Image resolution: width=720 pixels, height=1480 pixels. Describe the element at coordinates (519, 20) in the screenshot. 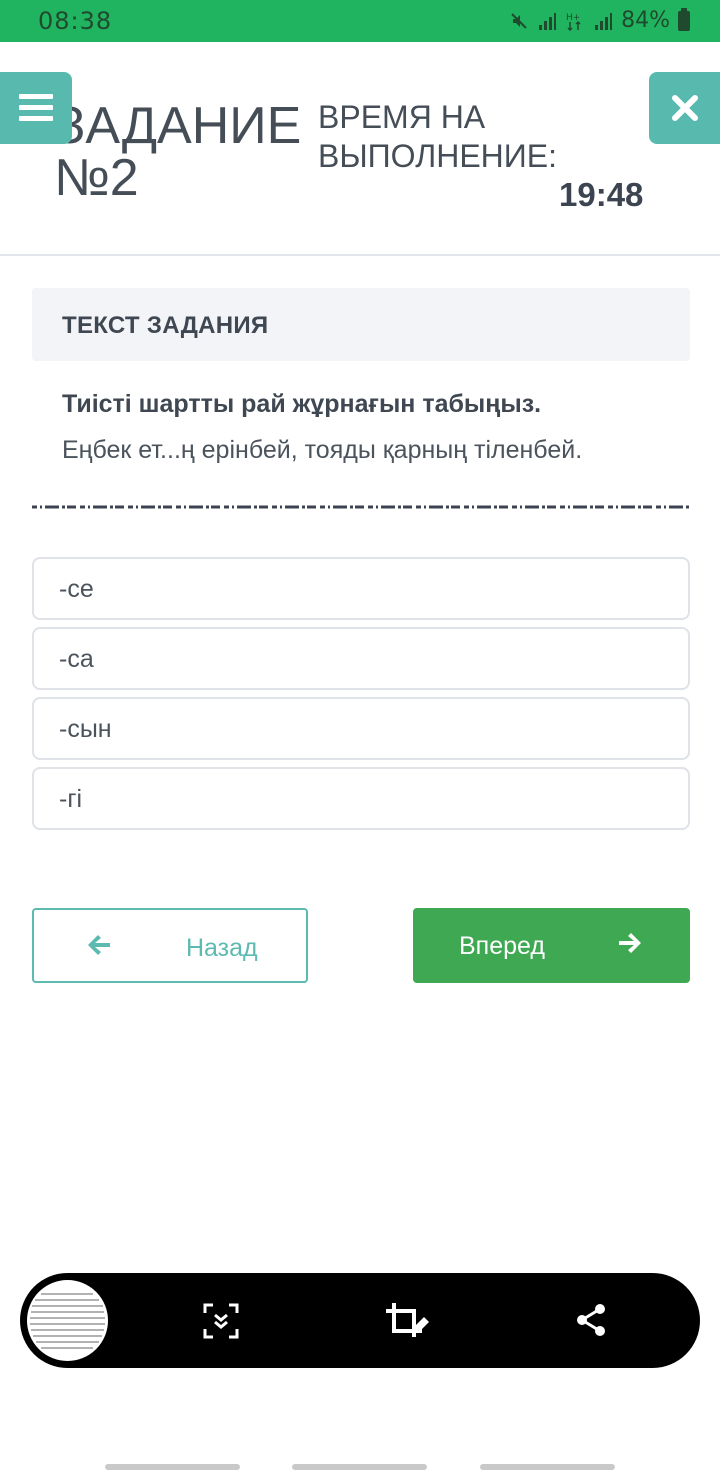

I see `mute-icon` at that location.